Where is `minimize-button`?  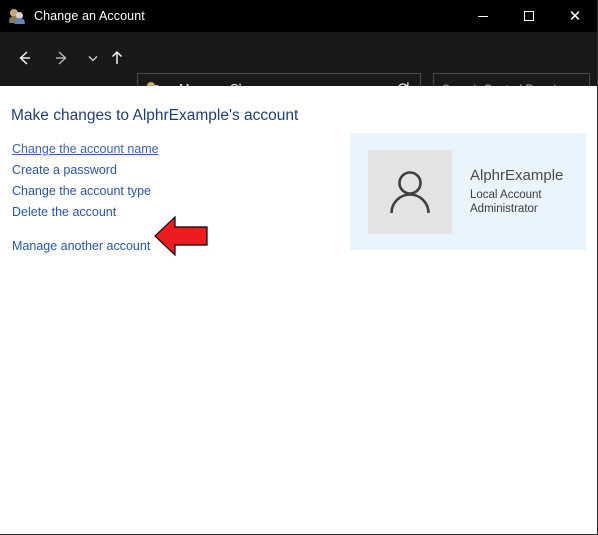 minimize-button is located at coordinates (483, 16).